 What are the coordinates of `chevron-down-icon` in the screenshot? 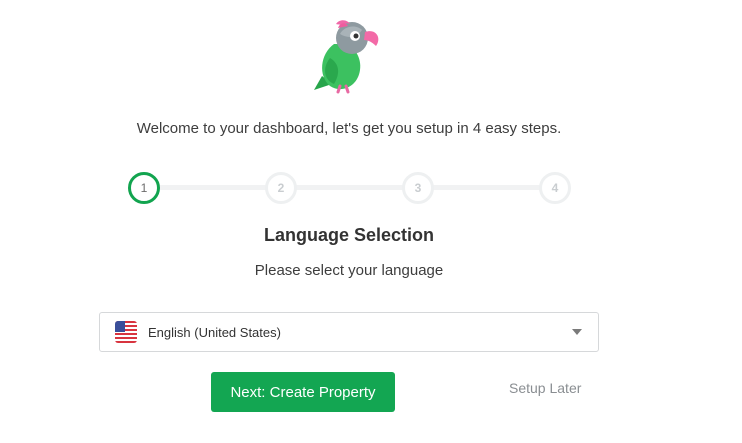 It's located at (577, 332).